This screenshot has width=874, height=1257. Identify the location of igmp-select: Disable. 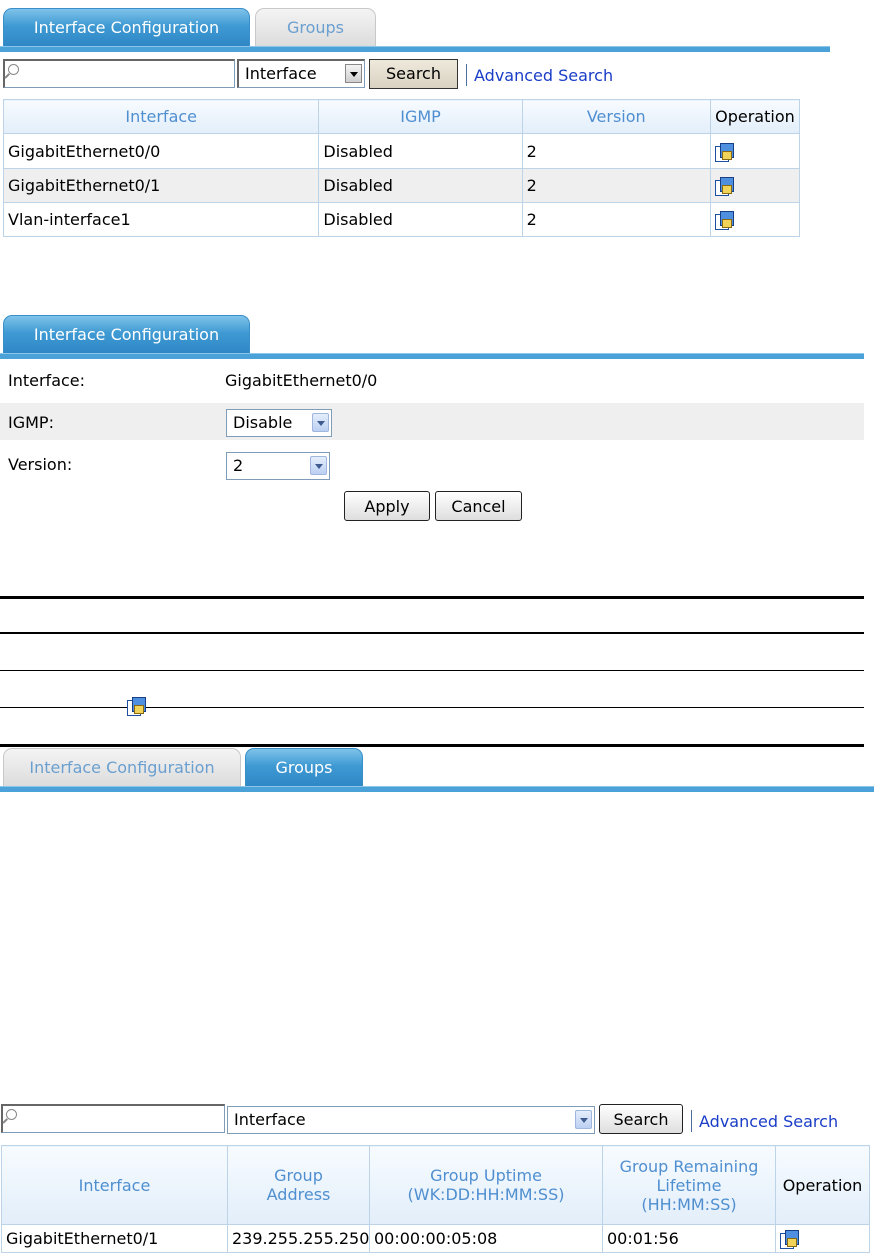
(279, 423).